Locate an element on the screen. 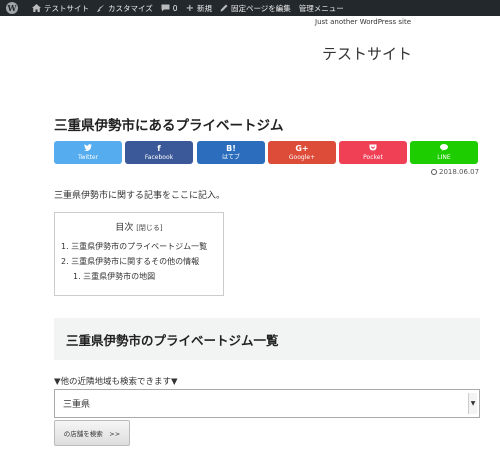 The height and width of the screenshot is (452, 500). toc-subitem: 1. 三重県伊勢市の地図 is located at coordinates (142, 276).